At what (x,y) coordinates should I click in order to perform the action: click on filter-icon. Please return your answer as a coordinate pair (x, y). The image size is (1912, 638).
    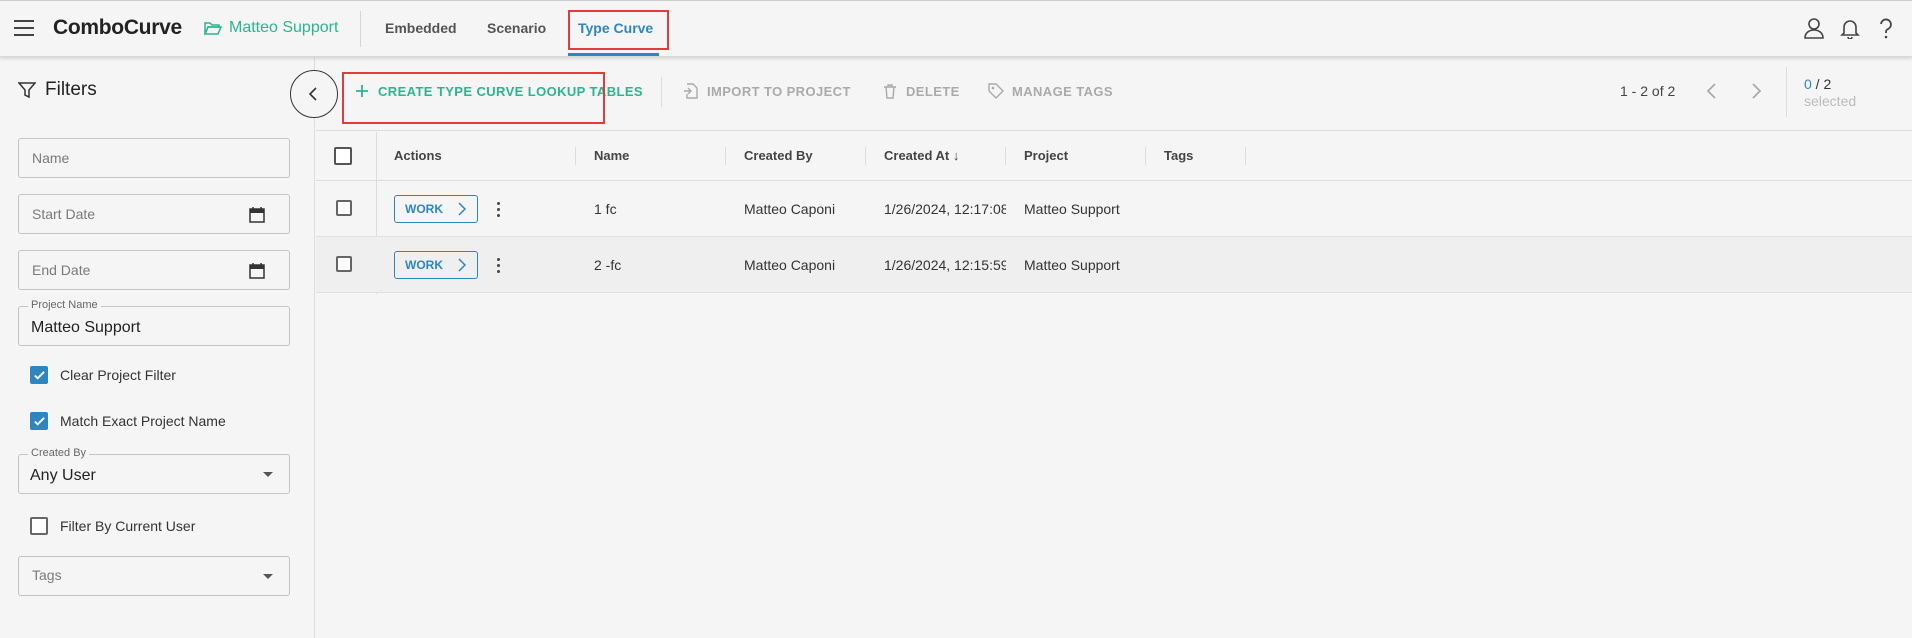
    Looking at the image, I should click on (27, 90).